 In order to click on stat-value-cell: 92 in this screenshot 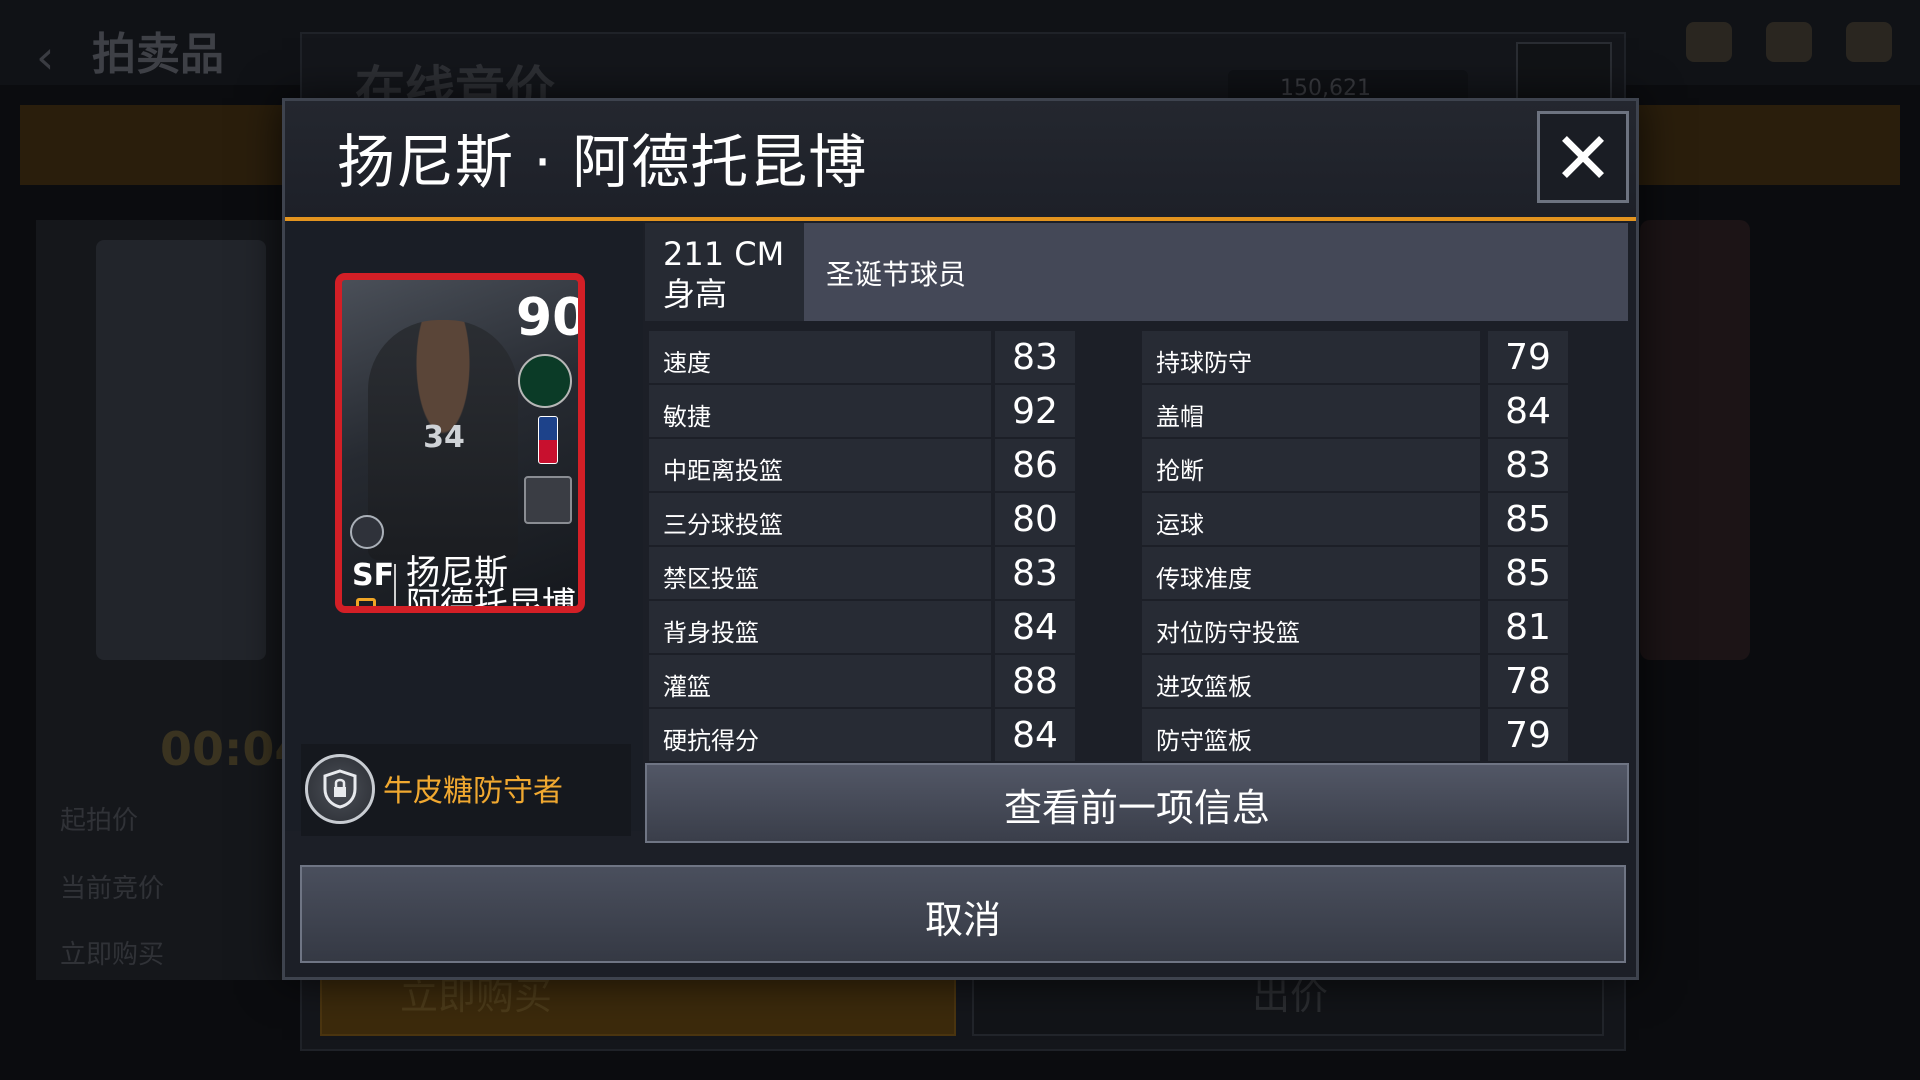, I will do `click(1035, 411)`.